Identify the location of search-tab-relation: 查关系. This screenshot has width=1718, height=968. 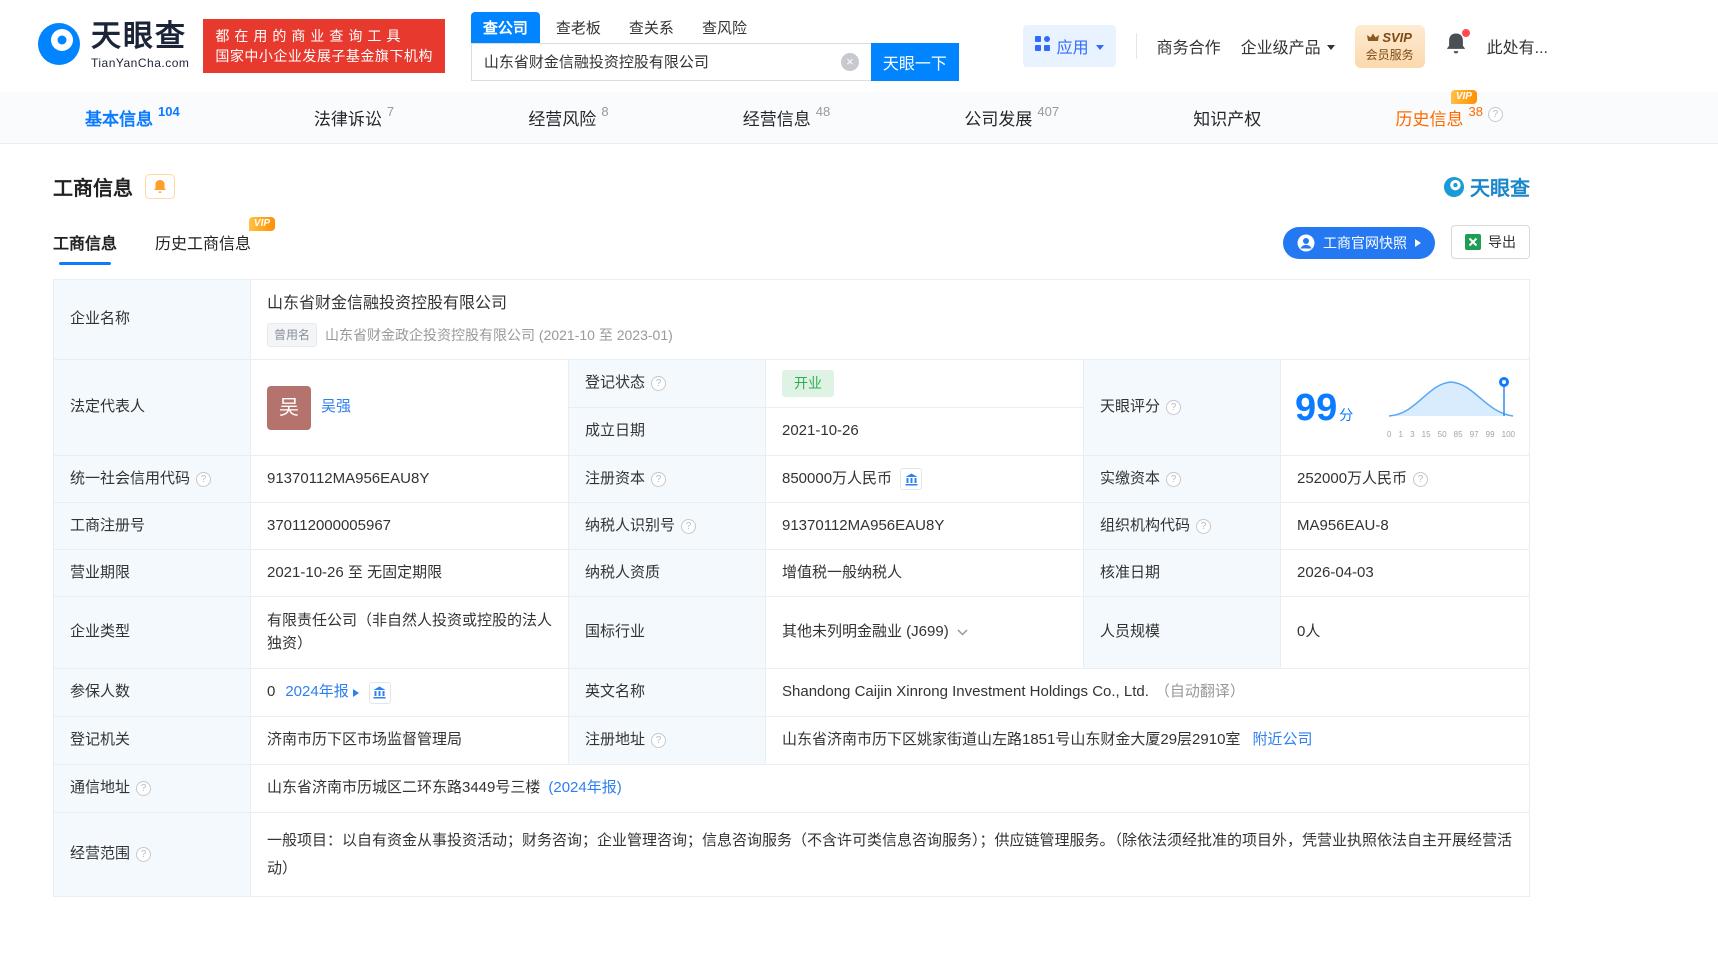
(651, 27).